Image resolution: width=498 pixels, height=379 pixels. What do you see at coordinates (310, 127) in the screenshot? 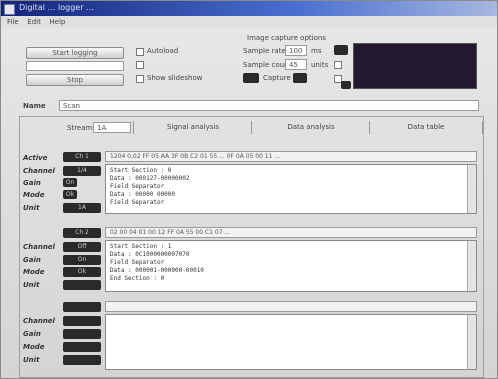
I see `tab-data-analysis: Data analysis` at bounding box center [310, 127].